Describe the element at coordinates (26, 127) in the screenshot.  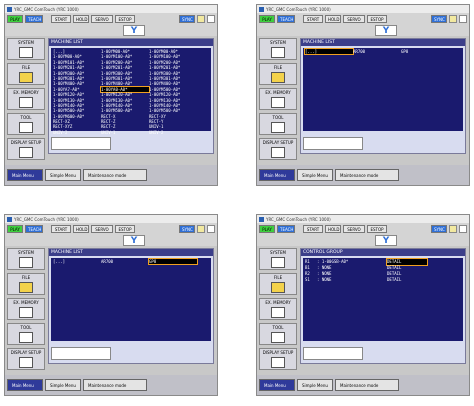
I see `tool-icon` at that location.